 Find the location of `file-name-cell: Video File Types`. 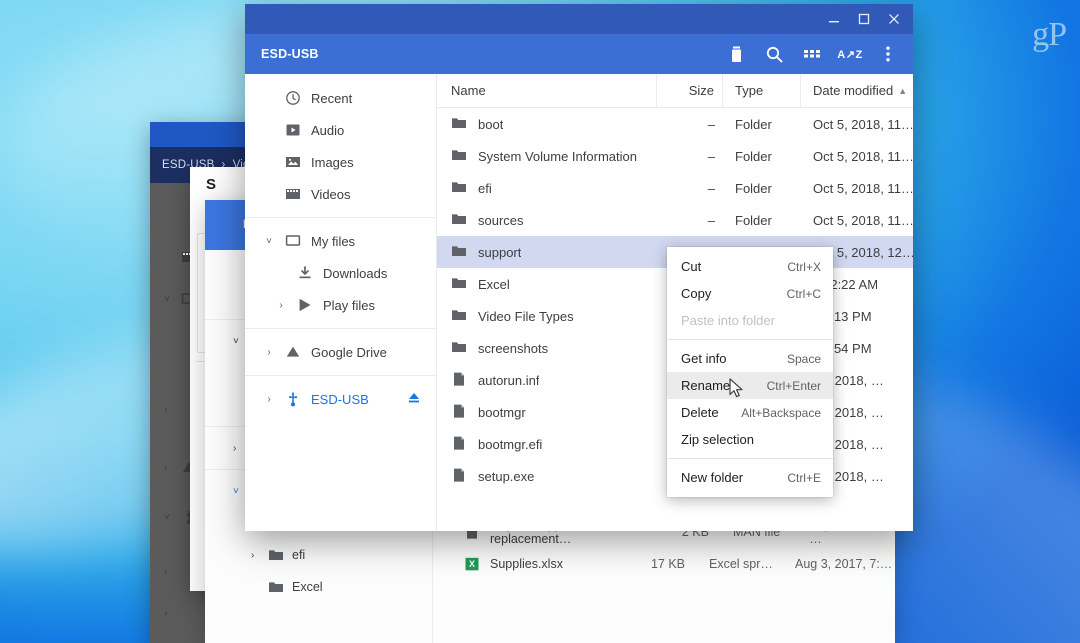

file-name-cell: Video File Types is located at coordinates (547, 316).